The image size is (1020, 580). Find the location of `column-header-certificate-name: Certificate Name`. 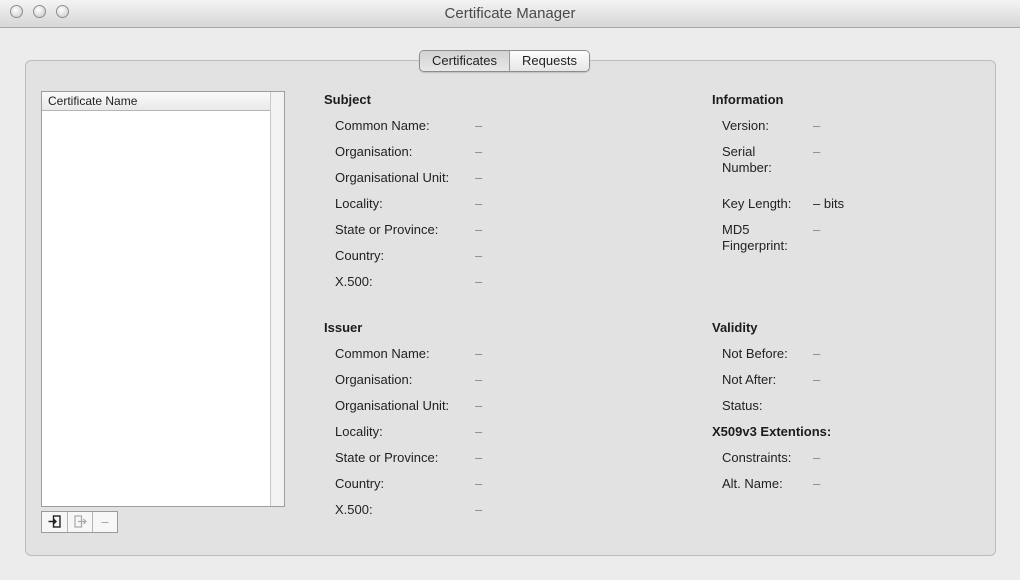

column-header-certificate-name: Certificate Name is located at coordinates (157, 101).